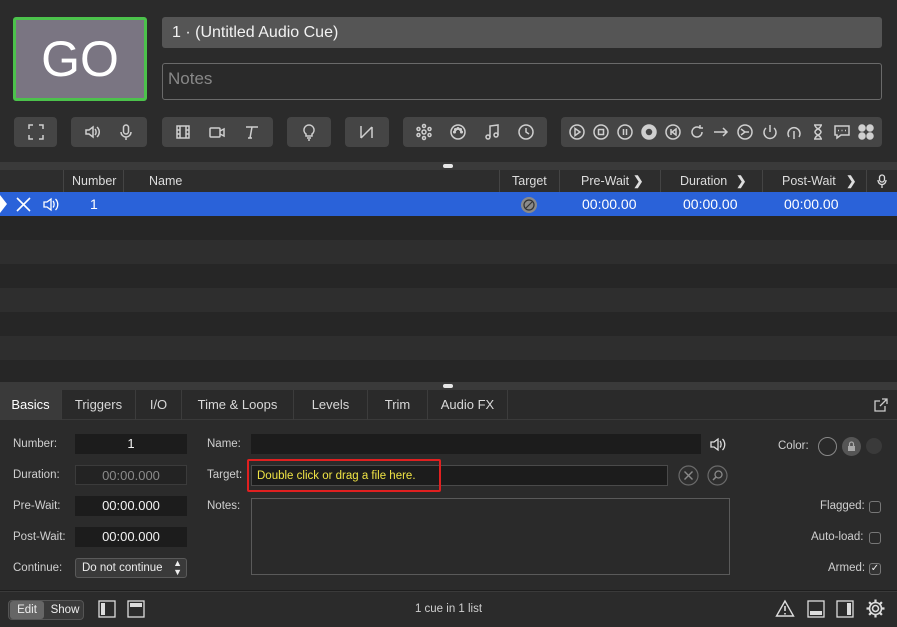 Image resolution: width=897 pixels, height=627 pixels. I want to click on duration-field: 00:00.000, so click(131, 475).